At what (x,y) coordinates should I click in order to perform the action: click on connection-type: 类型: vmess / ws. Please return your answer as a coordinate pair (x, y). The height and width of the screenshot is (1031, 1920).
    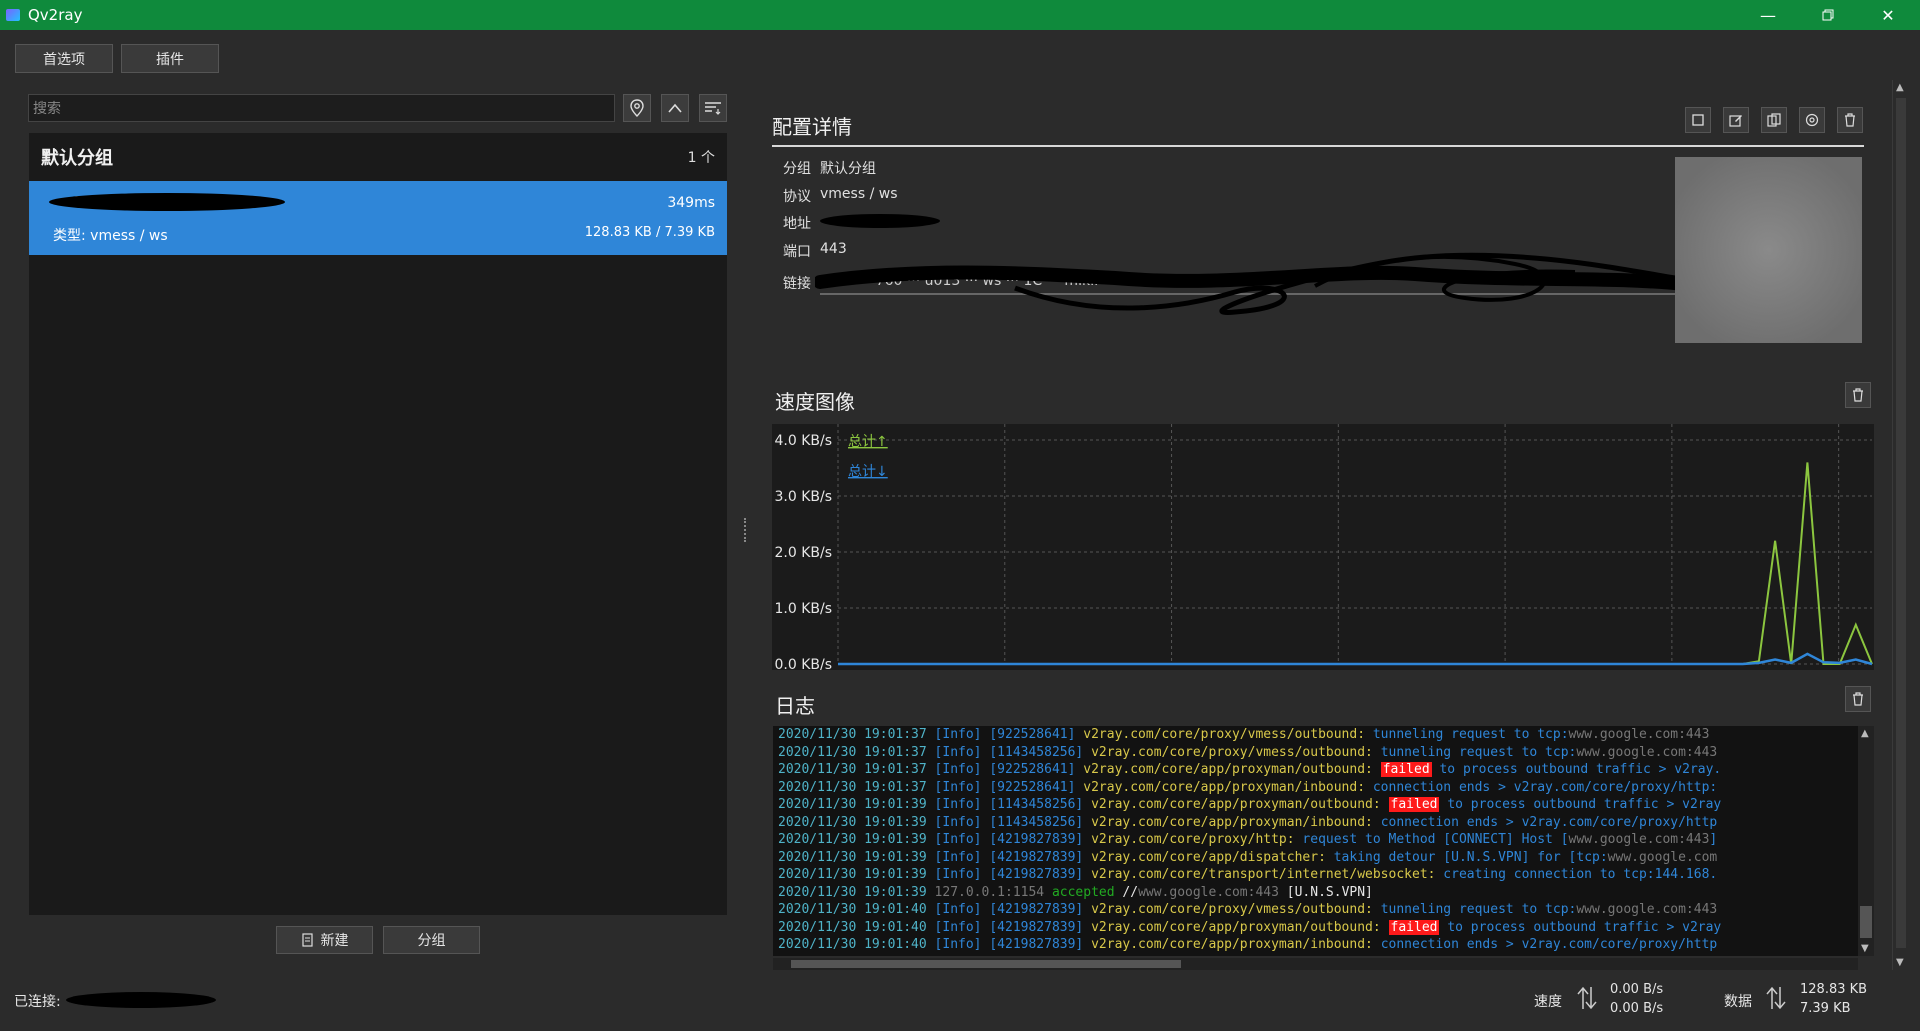
    Looking at the image, I should click on (110, 236).